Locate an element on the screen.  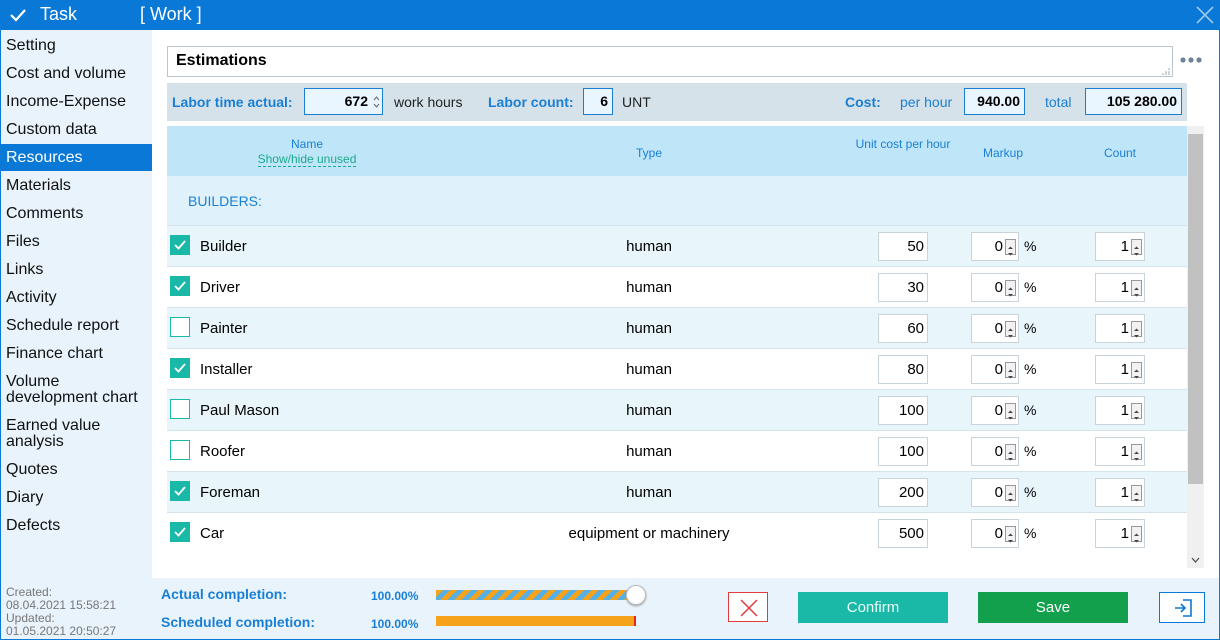
scroll-down-icon is located at coordinates (1195, 560).